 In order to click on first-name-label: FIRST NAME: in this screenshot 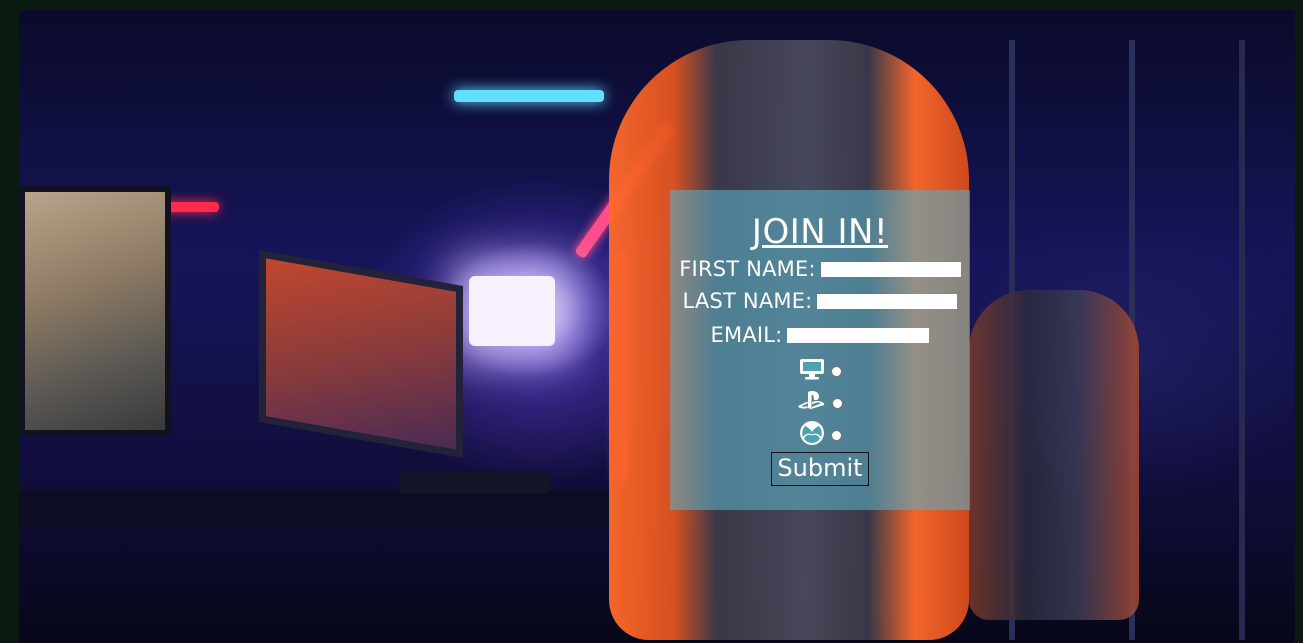, I will do `click(747, 269)`.